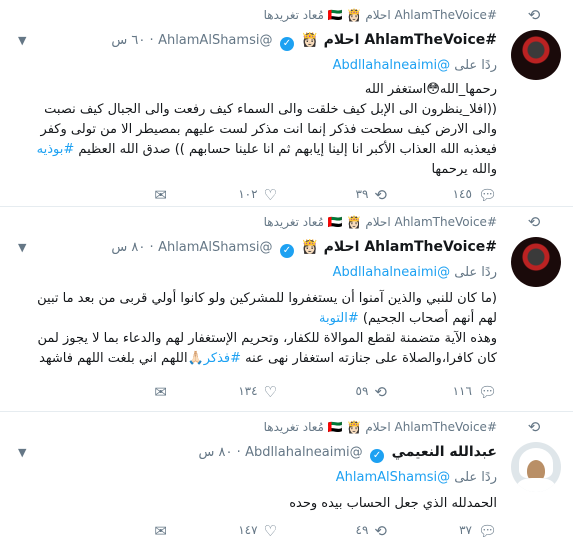 This screenshot has width=573, height=546. I want to click on like-count: ١٤٧, so click(248, 530).